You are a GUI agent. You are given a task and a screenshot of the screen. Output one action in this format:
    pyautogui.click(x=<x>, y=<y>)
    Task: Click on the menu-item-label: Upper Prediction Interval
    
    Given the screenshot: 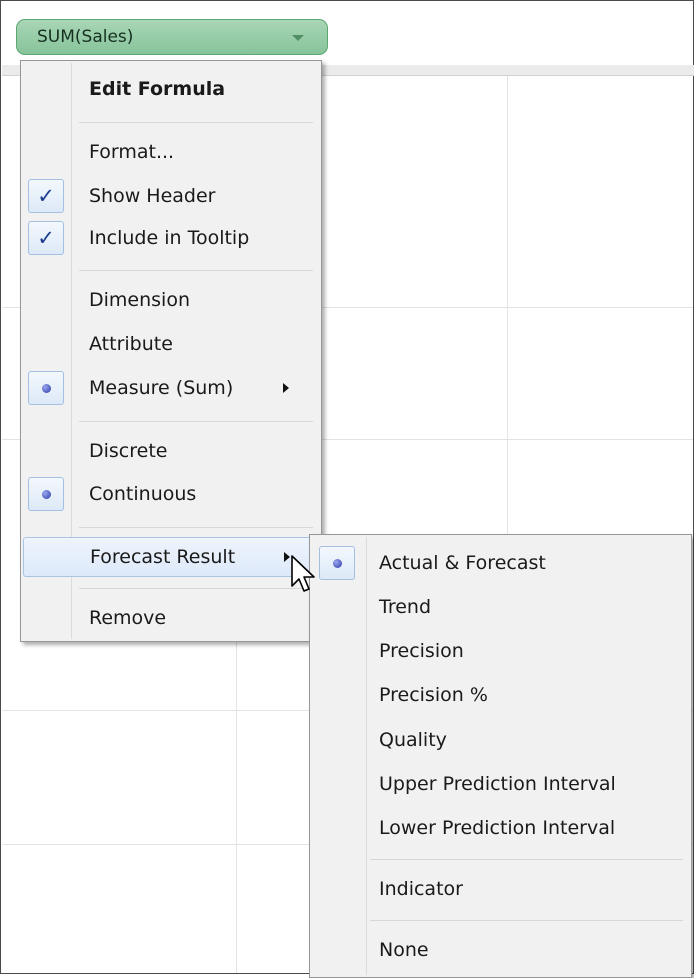 What is the action you would take?
    pyautogui.click(x=497, y=784)
    